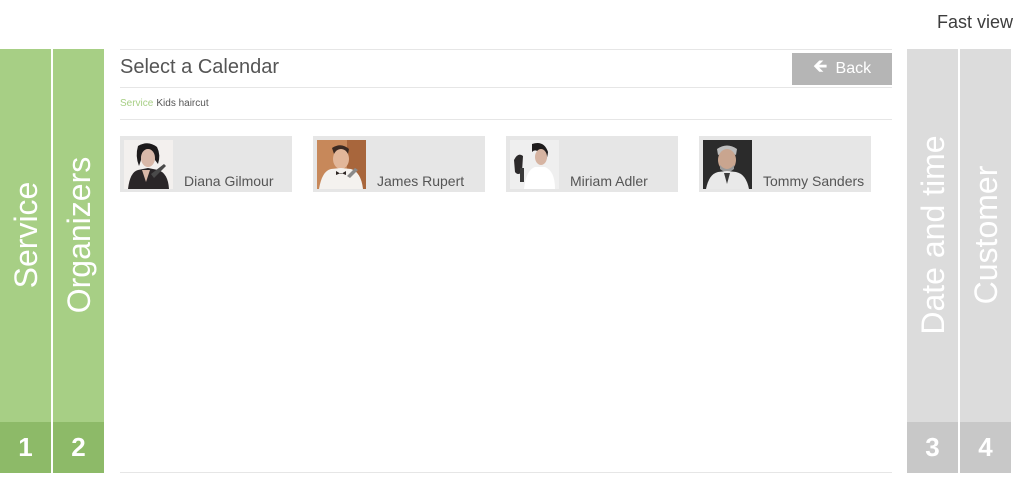 The image size is (1024, 481). Describe the element at coordinates (182, 103) in the screenshot. I see `breadcrumb-service-value: Kids haircut` at that location.